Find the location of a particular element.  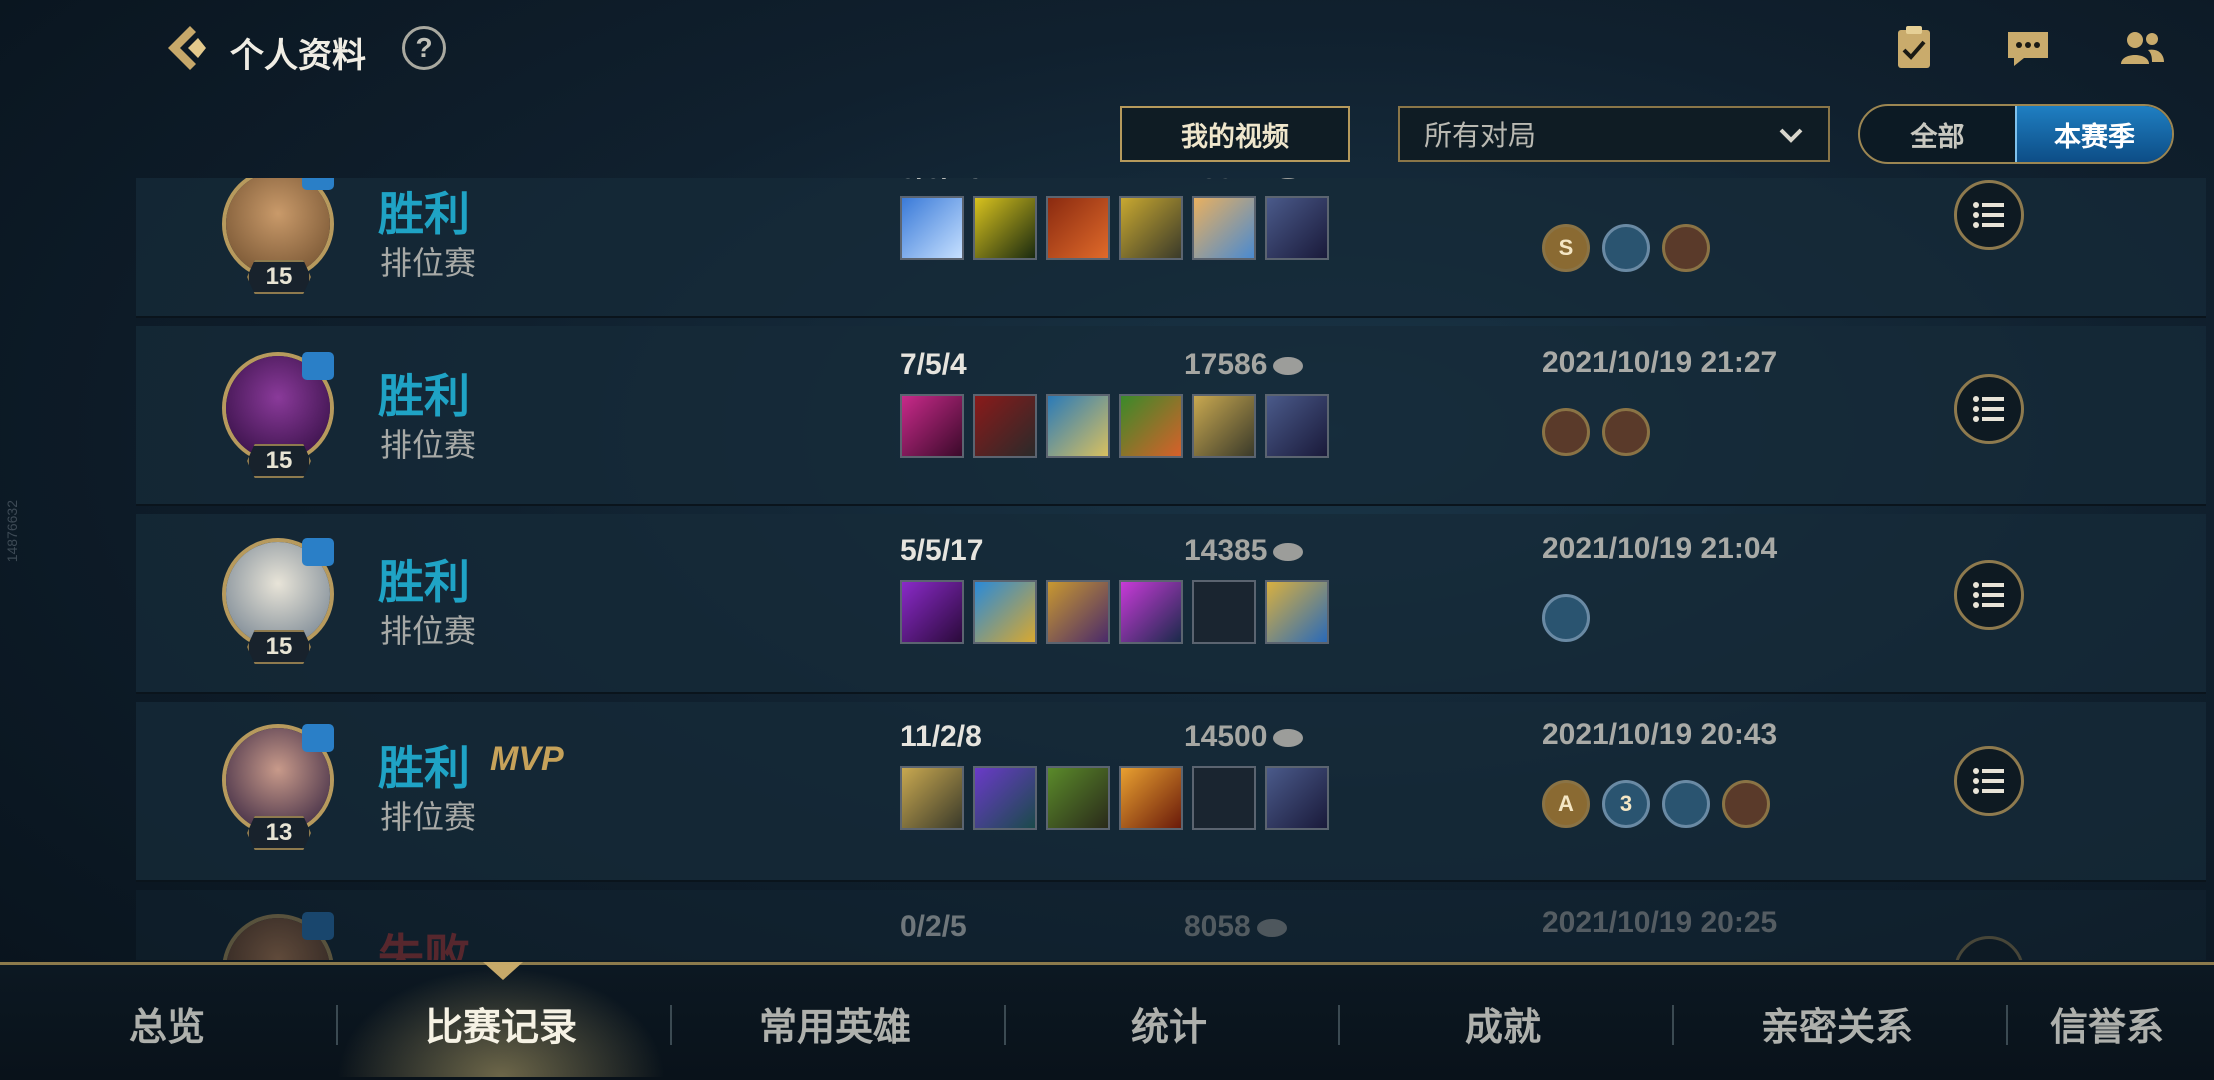

chevron-down-icon is located at coordinates (1791, 135).